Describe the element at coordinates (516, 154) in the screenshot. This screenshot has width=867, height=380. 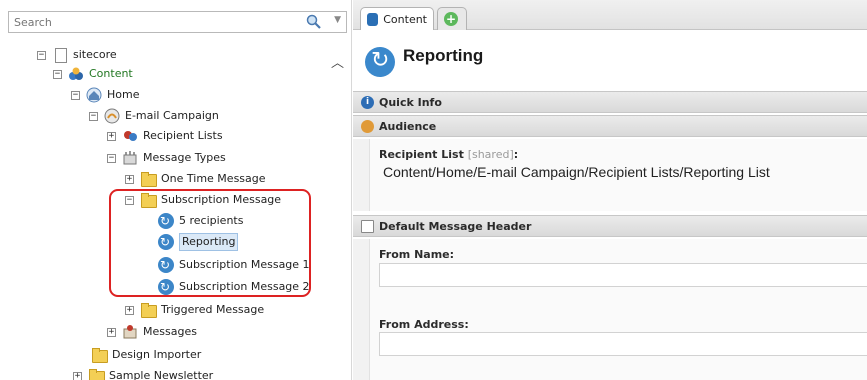
I see `label-colon: :` at that location.